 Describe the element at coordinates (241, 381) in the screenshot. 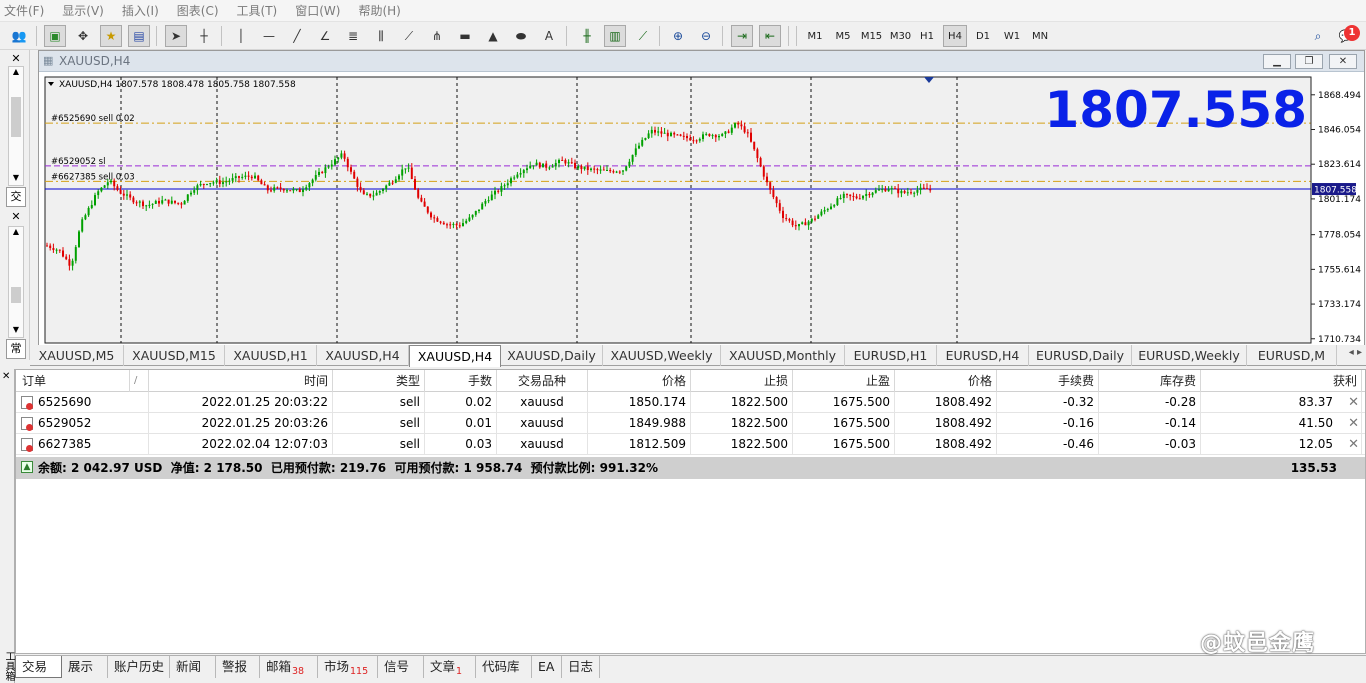

I see `column-header: 时间` at that location.